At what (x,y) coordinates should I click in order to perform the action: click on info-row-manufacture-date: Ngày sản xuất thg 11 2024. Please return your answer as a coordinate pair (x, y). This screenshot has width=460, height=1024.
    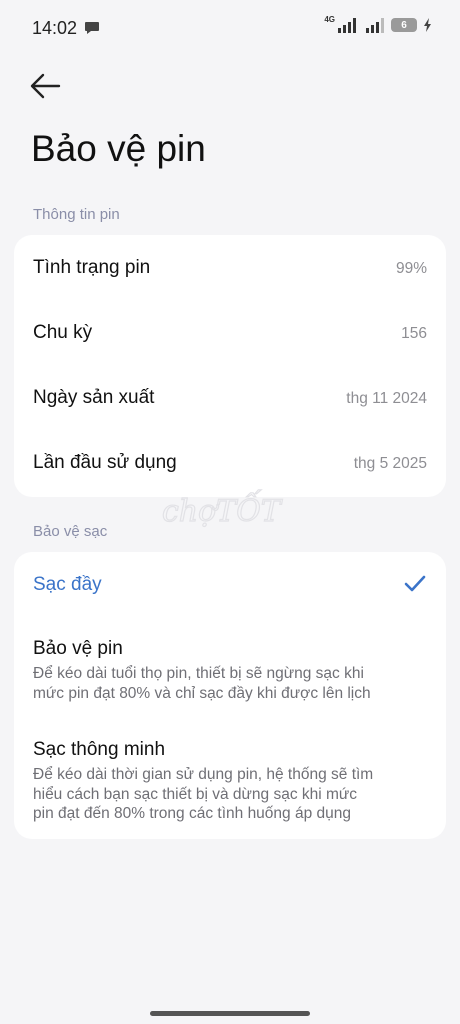
    Looking at the image, I should click on (230, 399).